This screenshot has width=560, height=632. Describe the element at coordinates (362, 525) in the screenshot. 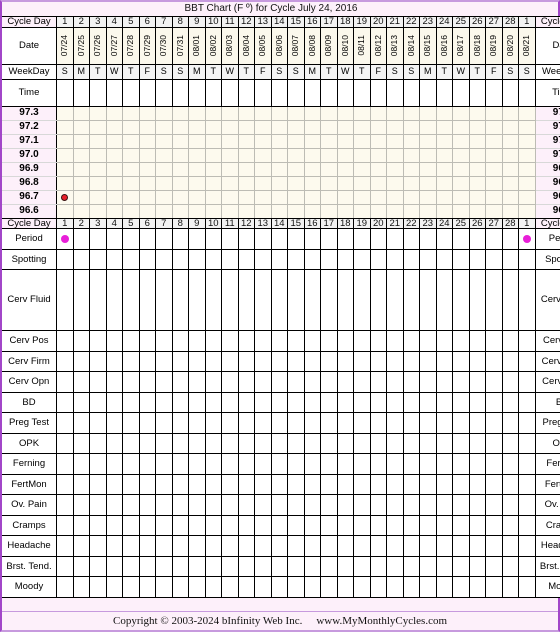

I see `symptom-cell-cramps-d19` at that location.